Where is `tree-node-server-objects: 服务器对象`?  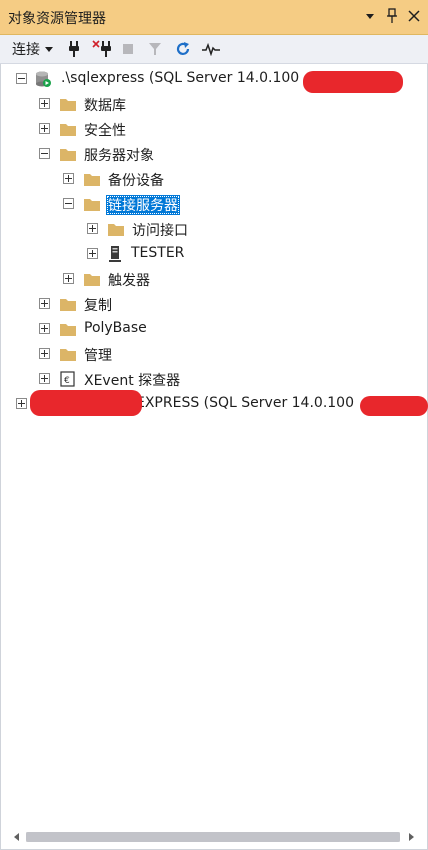
tree-node-server-objects: 服务器对象 is located at coordinates (214, 154).